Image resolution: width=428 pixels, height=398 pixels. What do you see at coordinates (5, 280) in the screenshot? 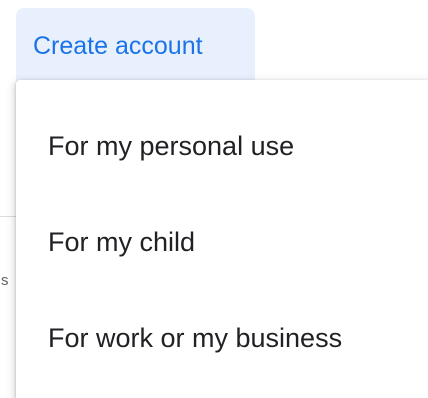
I see `background-text-fragment: s` at bounding box center [5, 280].